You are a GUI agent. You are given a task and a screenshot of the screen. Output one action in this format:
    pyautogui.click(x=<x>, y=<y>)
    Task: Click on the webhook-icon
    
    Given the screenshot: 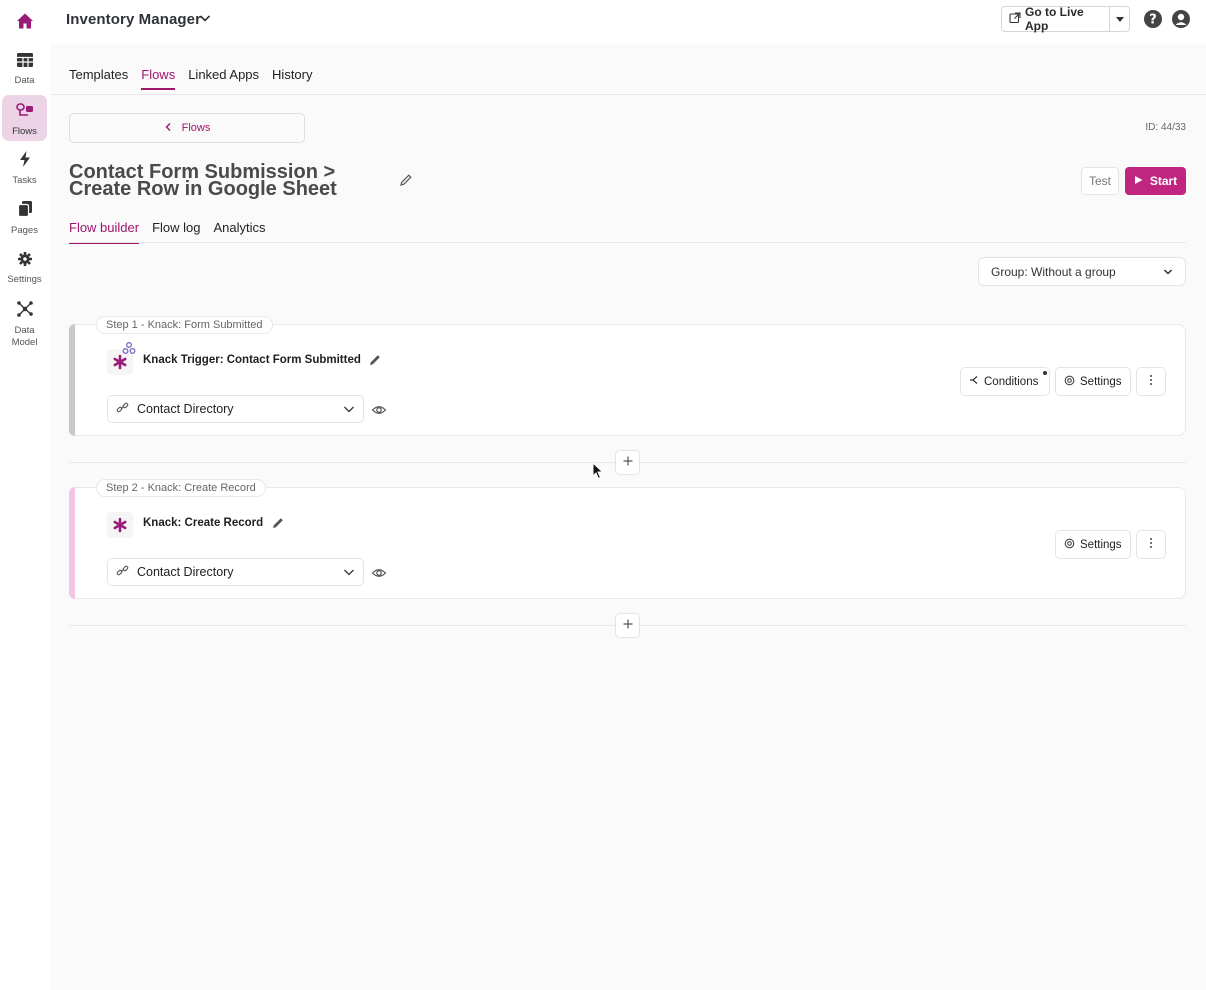 What is the action you would take?
    pyautogui.click(x=129, y=350)
    